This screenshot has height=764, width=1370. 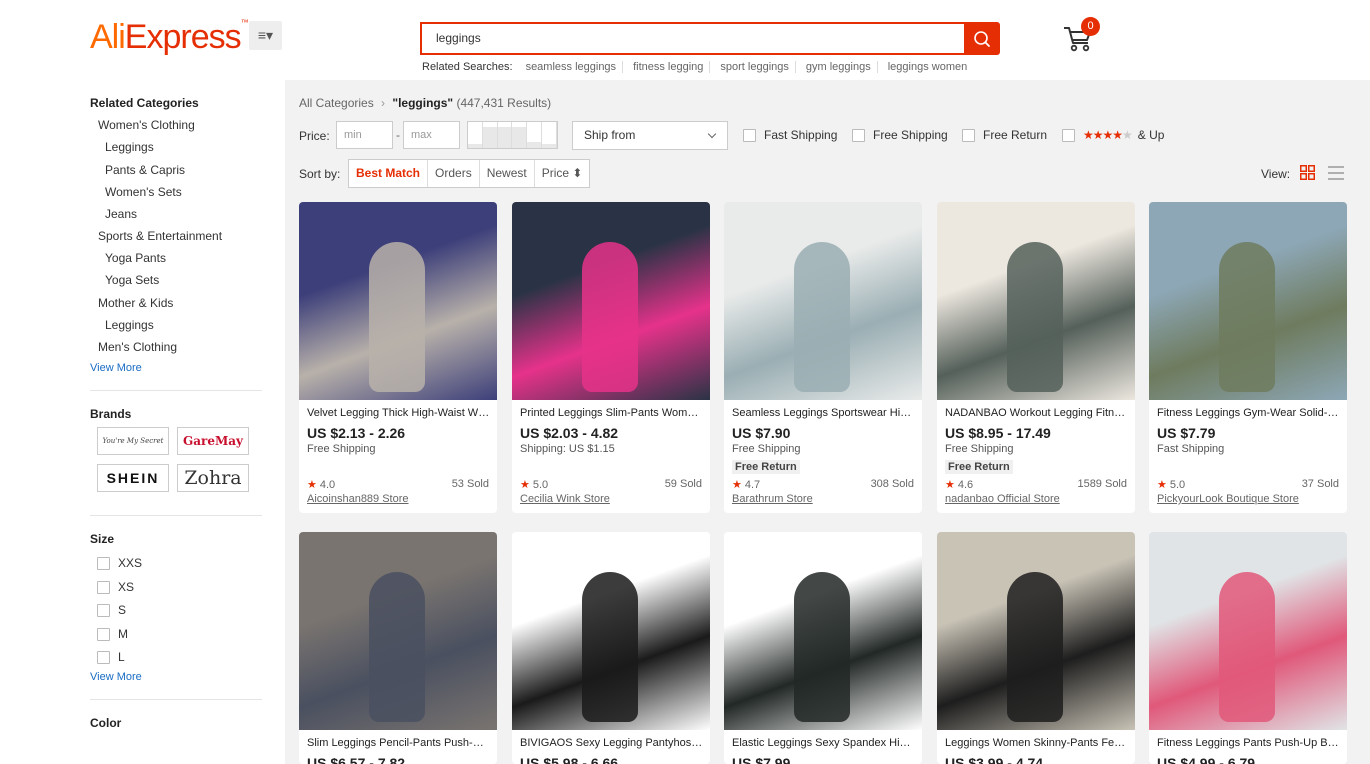 What do you see at coordinates (135, 303) in the screenshot?
I see `category-link: Mother & Kids` at bounding box center [135, 303].